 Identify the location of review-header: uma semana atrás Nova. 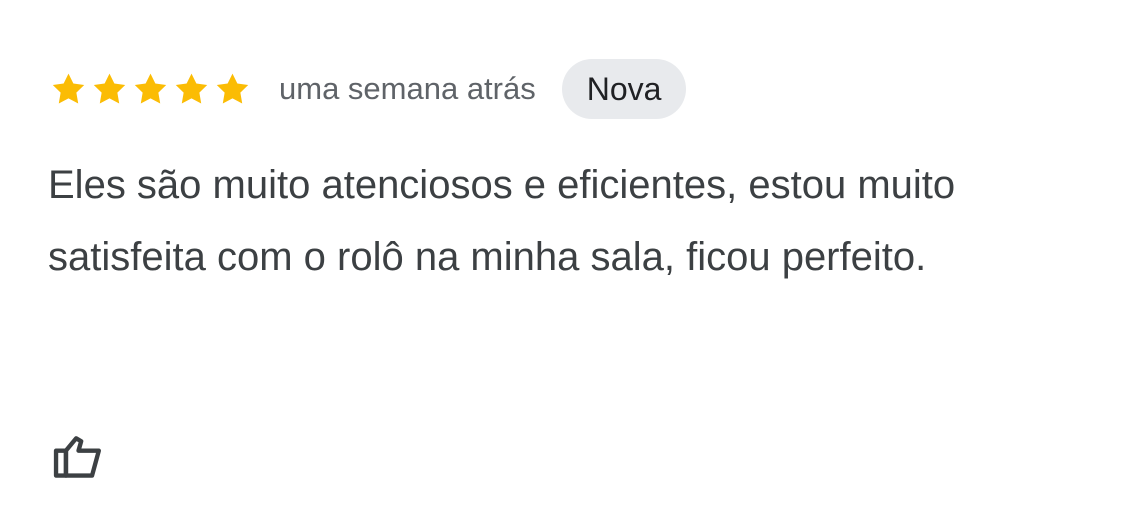
(367, 89).